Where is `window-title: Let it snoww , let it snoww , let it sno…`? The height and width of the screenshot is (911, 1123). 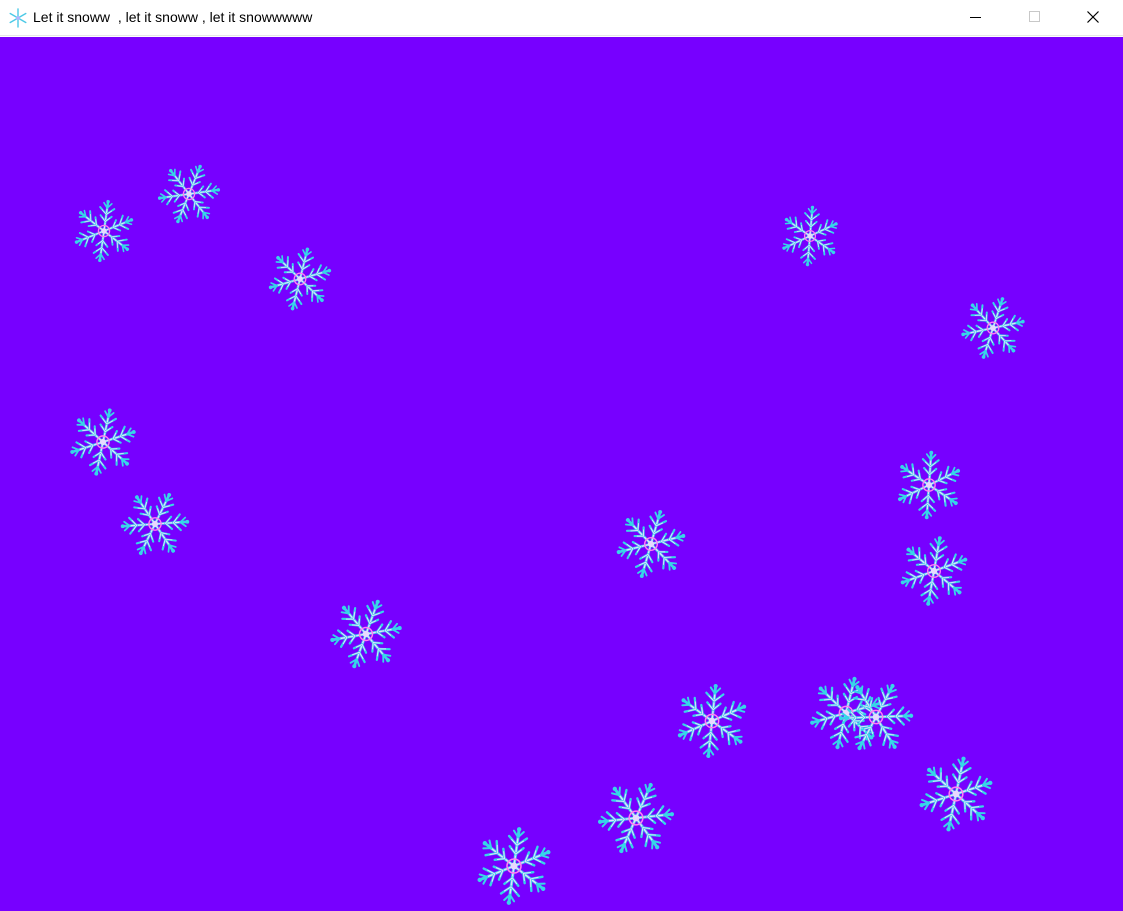
window-title: Let it snoww , let it snoww , let it sno… is located at coordinates (173, 17).